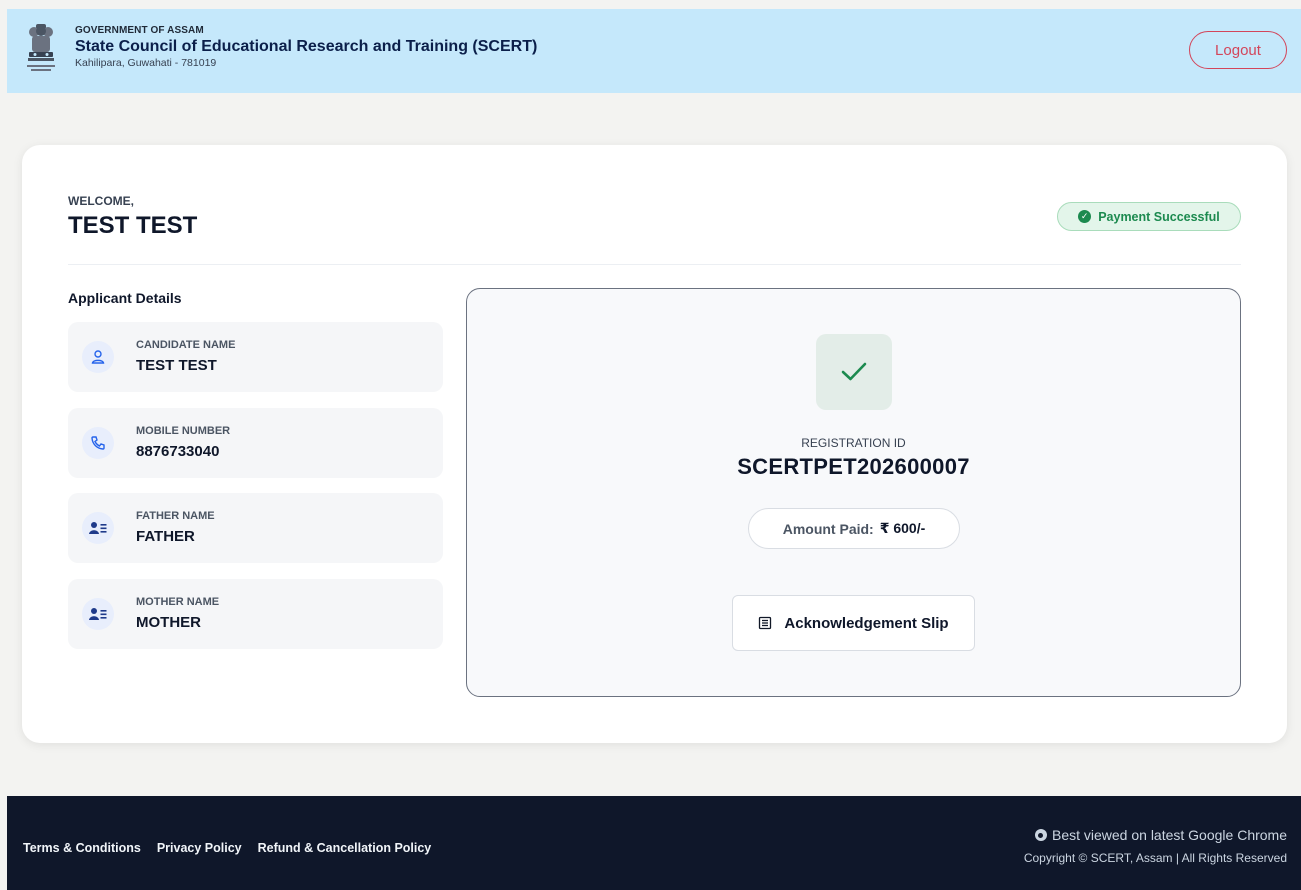  What do you see at coordinates (854, 372) in the screenshot?
I see `success-check-icon` at bounding box center [854, 372].